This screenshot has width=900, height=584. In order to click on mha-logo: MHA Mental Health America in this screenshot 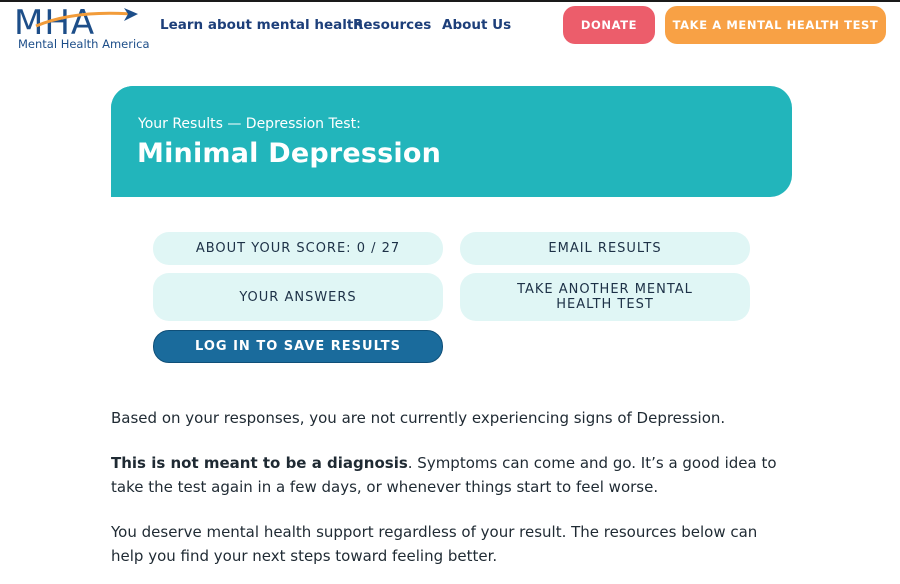, I will do `click(82, 27)`.